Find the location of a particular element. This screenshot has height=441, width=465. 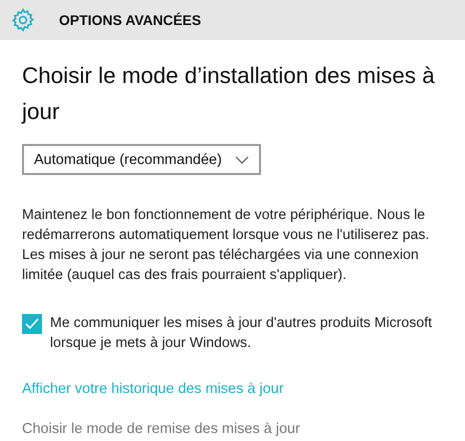

settings-icon is located at coordinates (23, 20).